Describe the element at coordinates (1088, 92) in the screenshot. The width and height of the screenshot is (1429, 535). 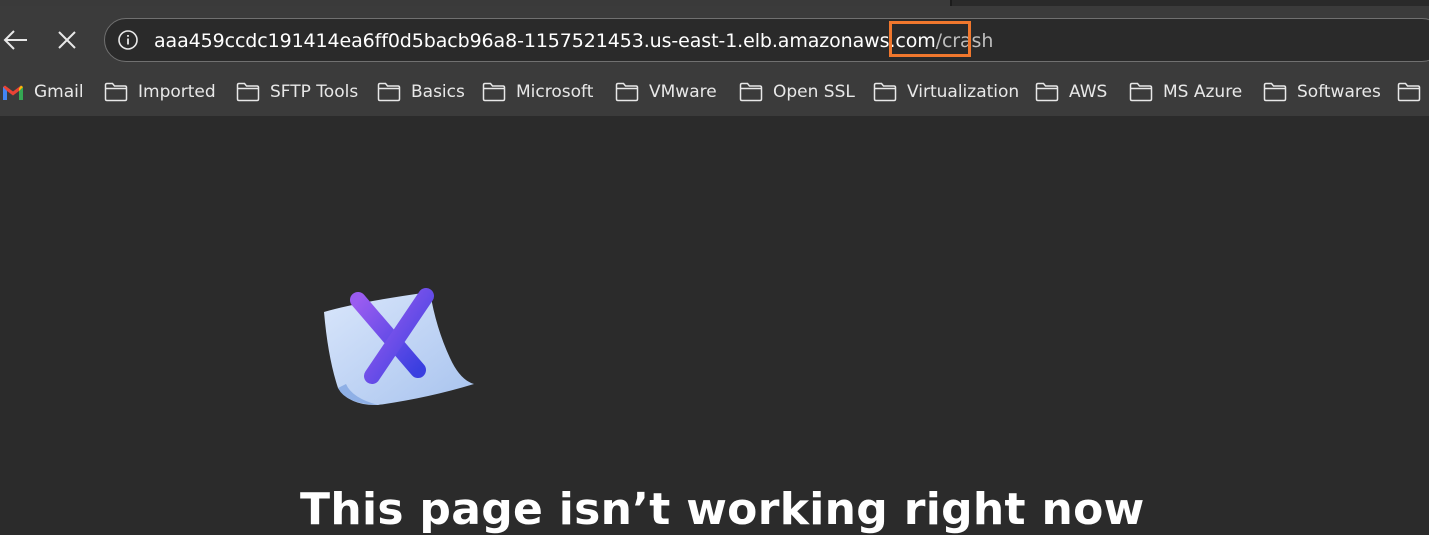
I see `bookmark-label: AWS` at that location.